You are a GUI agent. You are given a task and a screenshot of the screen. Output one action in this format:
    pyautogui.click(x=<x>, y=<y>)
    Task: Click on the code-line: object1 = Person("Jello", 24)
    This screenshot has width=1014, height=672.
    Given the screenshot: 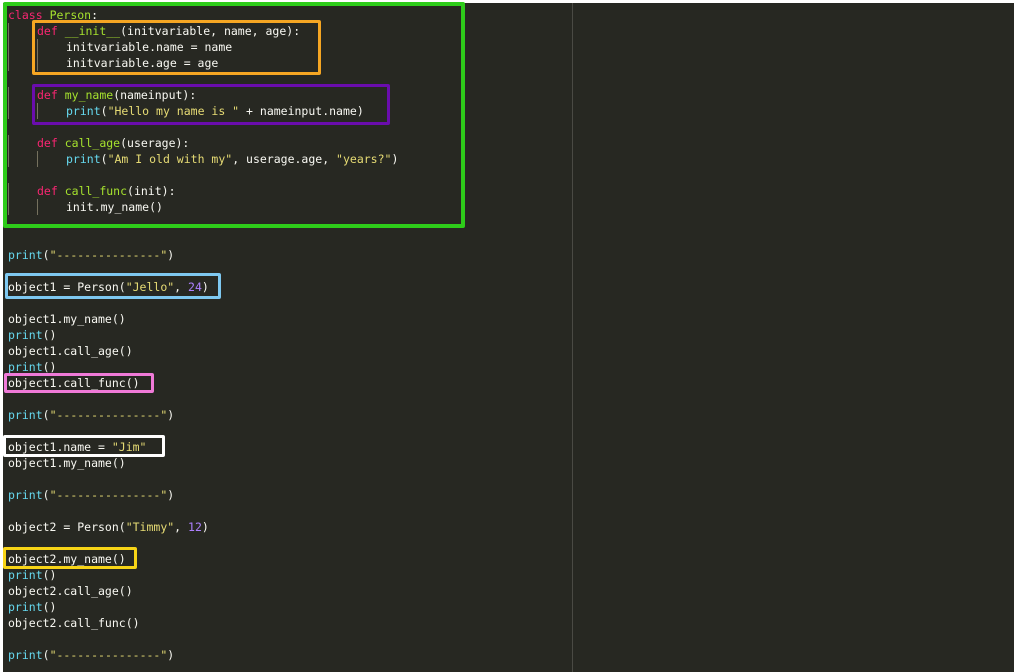 What is the action you would take?
    pyautogui.click(x=203, y=287)
    